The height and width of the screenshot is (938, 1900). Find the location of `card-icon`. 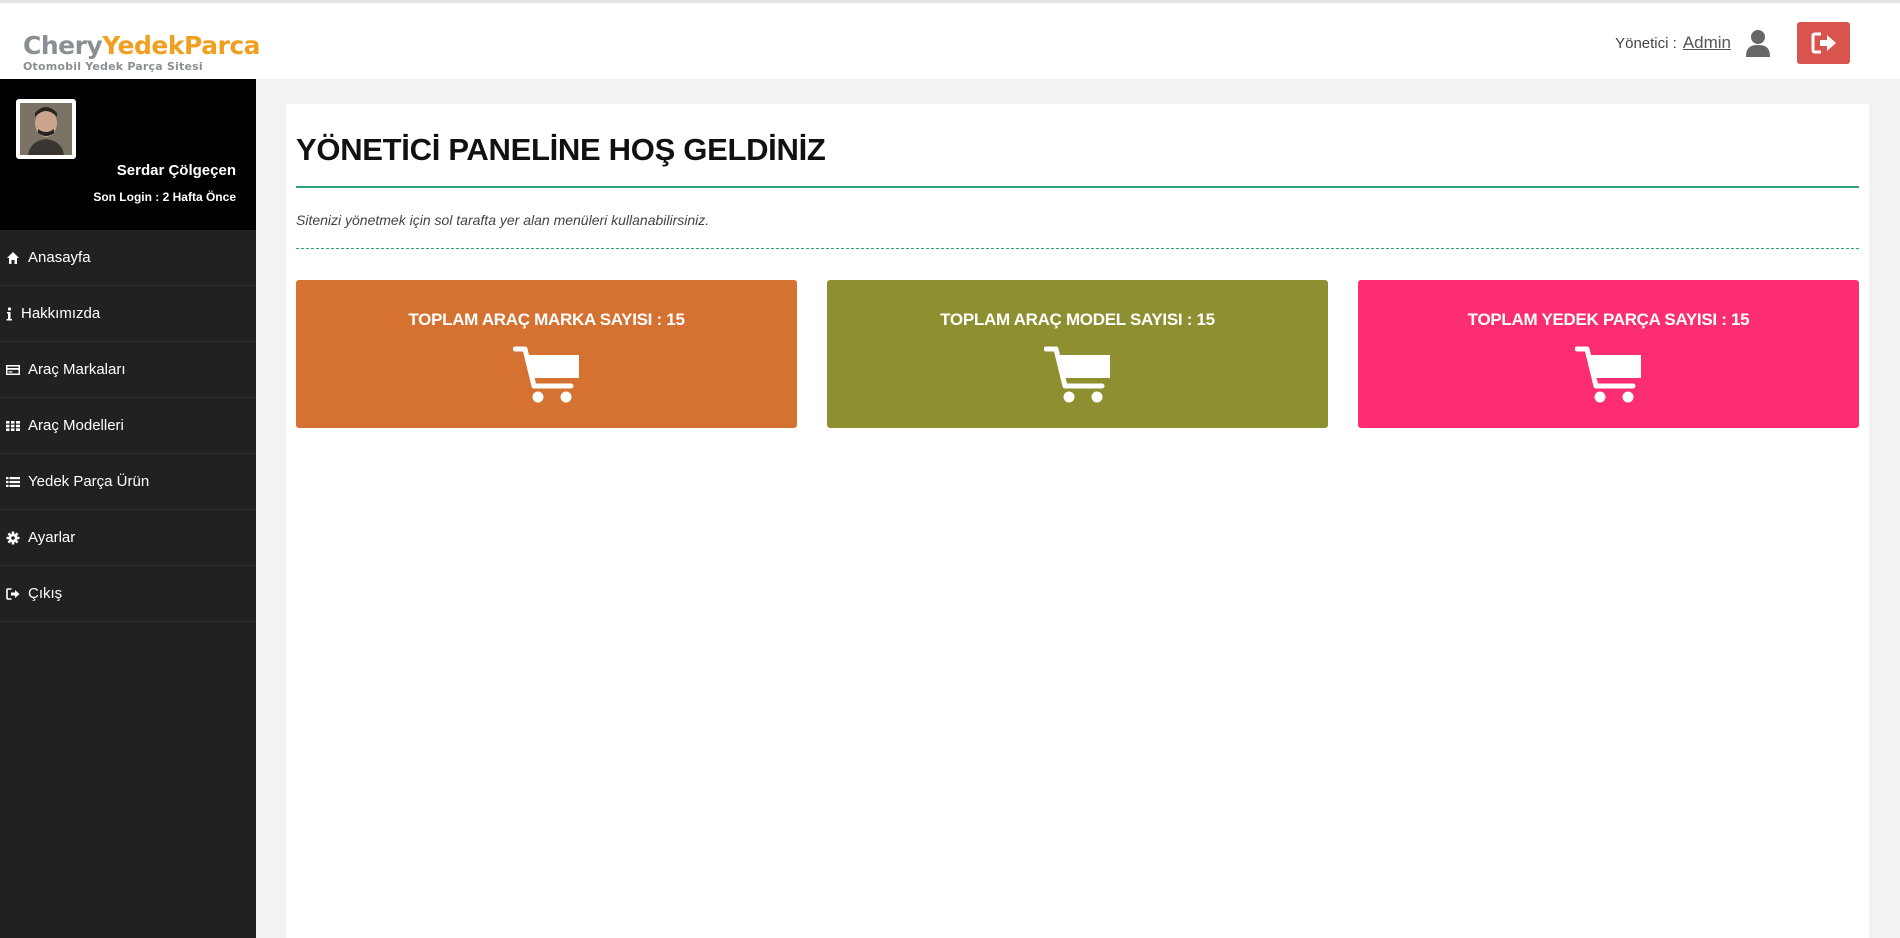

card-icon is located at coordinates (13, 369).